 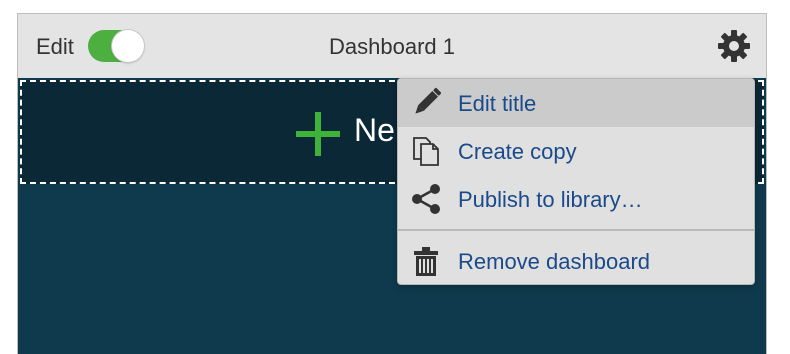 What do you see at coordinates (517, 151) in the screenshot?
I see `menu-item-label: Create copy` at bounding box center [517, 151].